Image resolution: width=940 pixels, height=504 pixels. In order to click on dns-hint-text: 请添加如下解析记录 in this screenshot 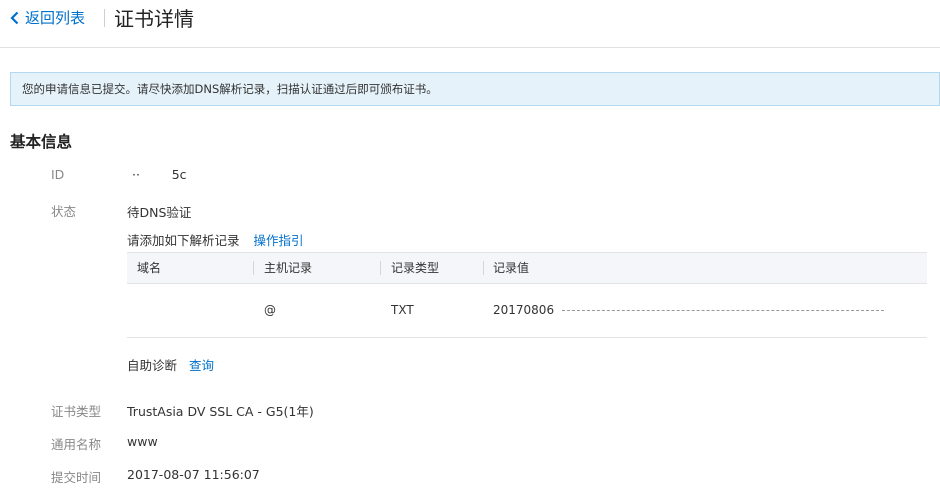, I will do `click(183, 240)`.